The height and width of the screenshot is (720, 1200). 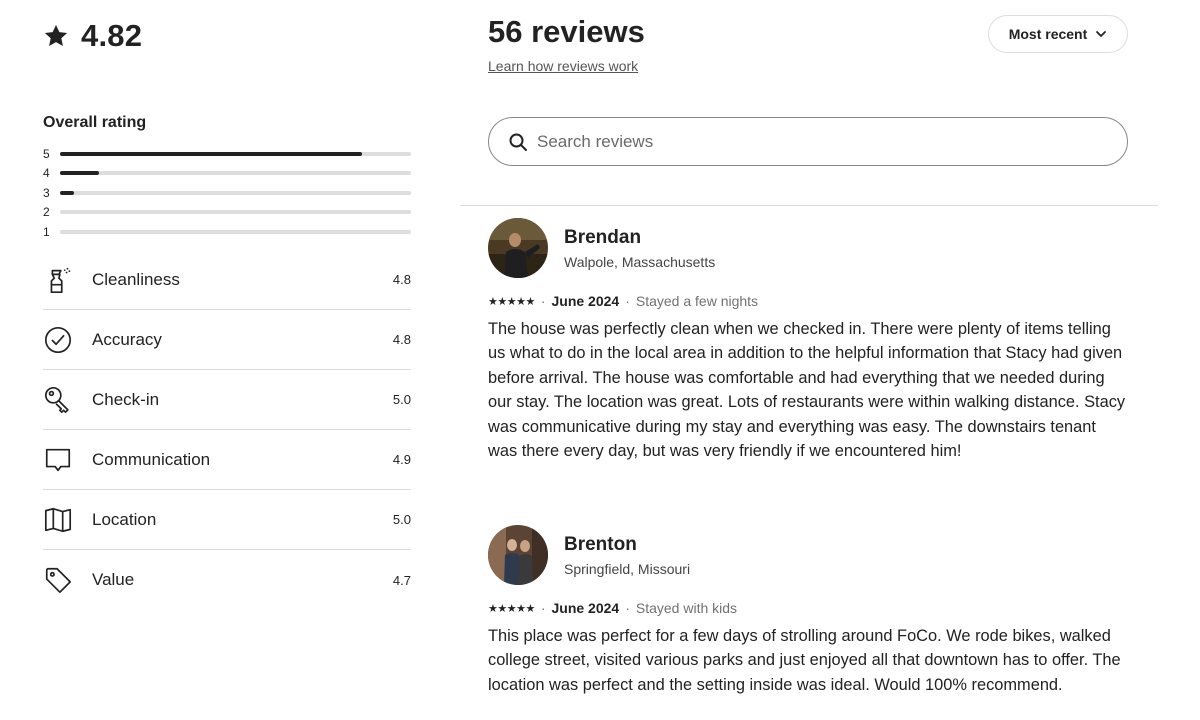 What do you see at coordinates (95, 122) in the screenshot?
I see `overall-rating-label: Overall rating` at bounding box center [95, 122].